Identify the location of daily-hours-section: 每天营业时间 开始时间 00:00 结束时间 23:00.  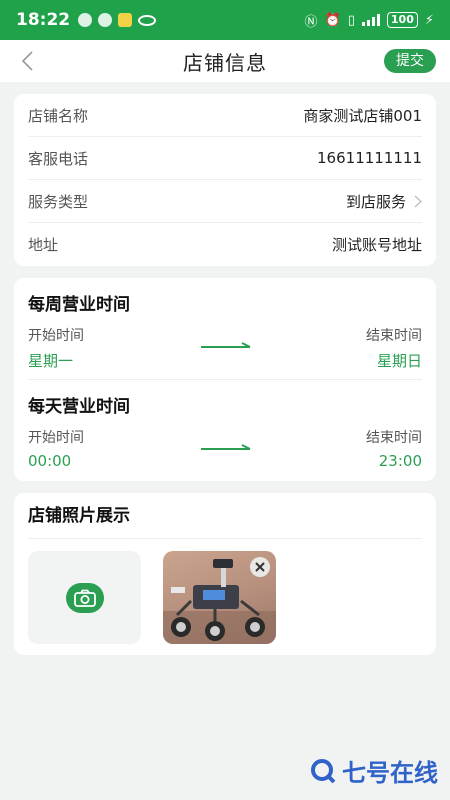
(225, 429).